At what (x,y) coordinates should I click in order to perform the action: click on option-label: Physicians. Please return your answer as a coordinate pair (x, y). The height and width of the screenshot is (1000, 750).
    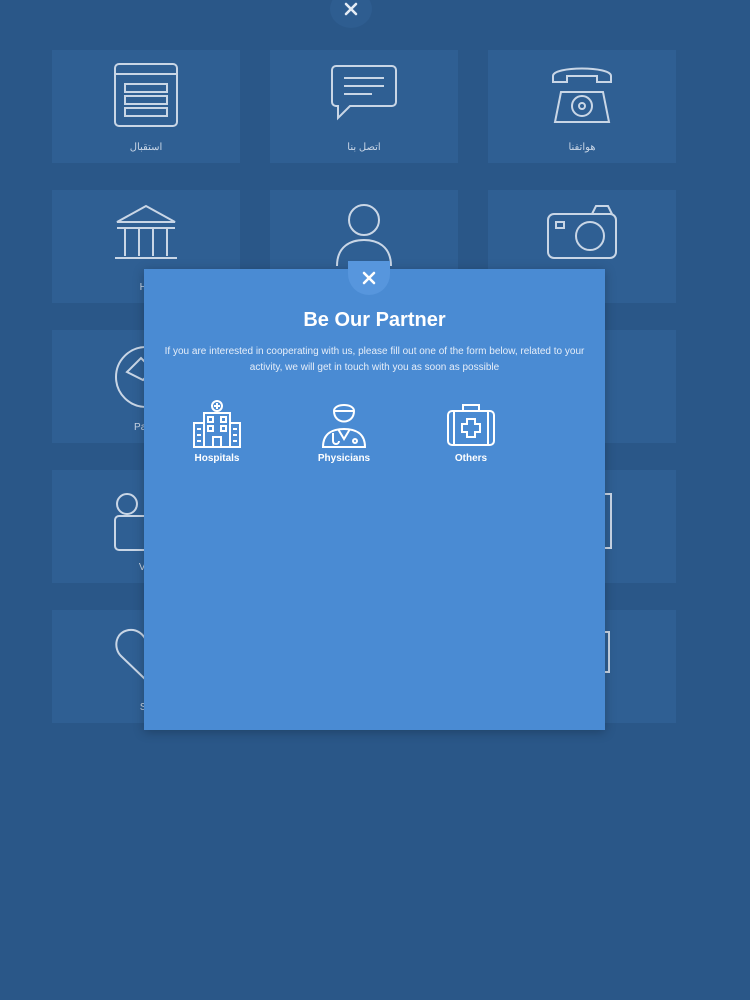
    Looking at the image, I should click on (344, 458).